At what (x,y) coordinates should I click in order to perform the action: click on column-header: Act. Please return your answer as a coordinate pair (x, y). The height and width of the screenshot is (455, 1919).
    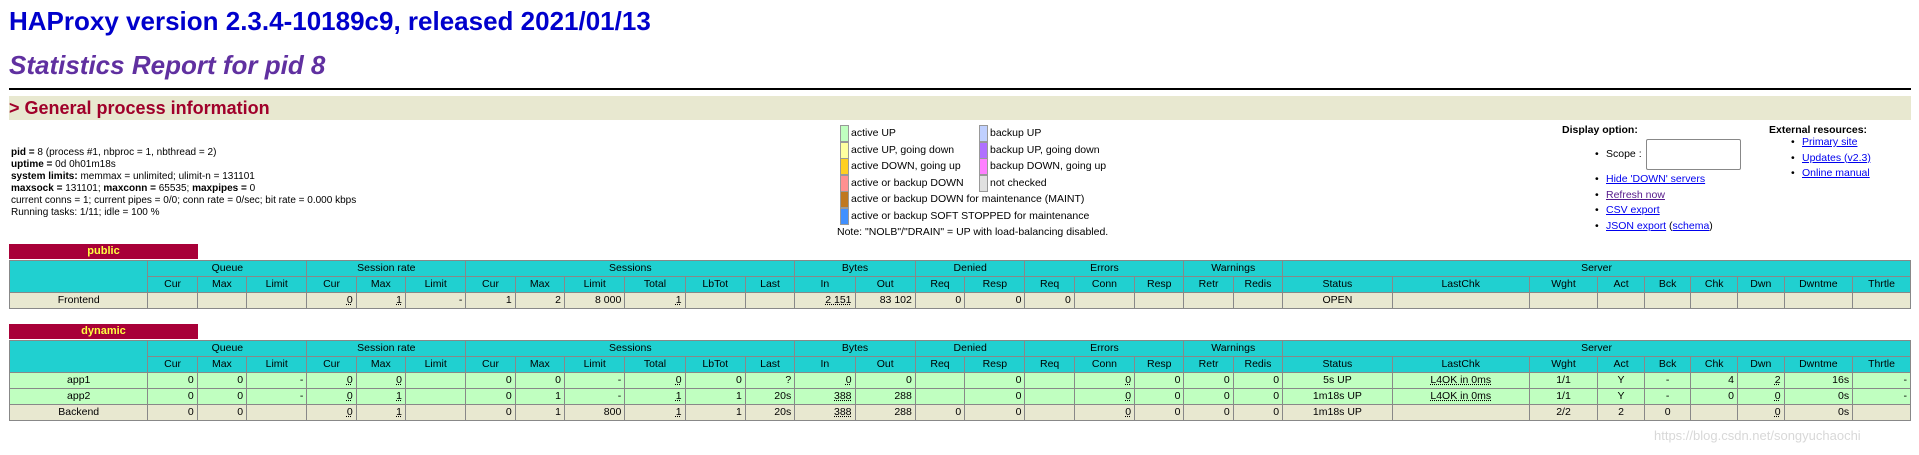
    Looking at the image, I should click on (1621, 364).